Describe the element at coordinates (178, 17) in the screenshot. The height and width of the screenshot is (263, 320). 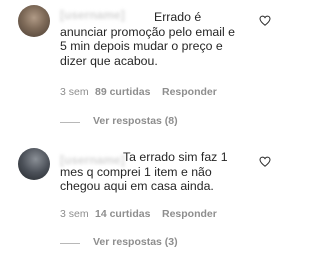
I see `comment-text-line: Errado é` at that location.